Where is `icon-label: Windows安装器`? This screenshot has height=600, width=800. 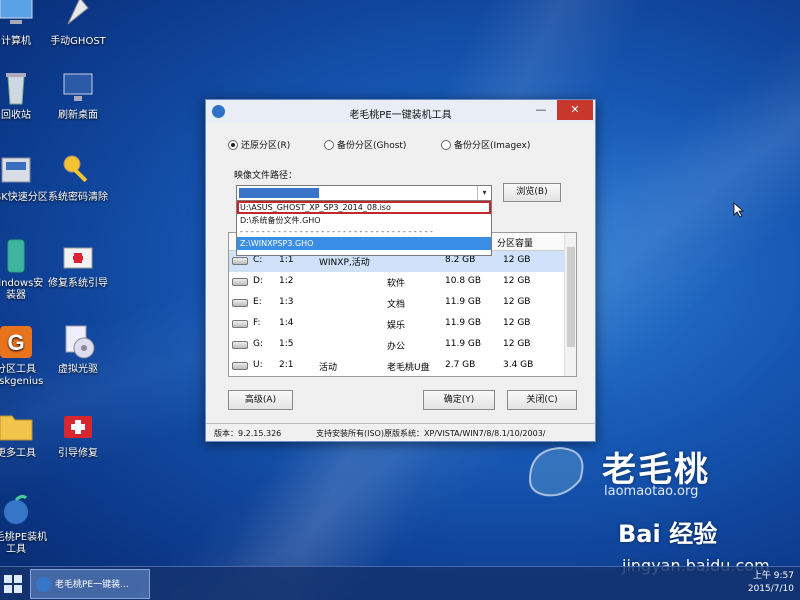
icon-label: Windows安装器 is located at coordinates (22, 289).